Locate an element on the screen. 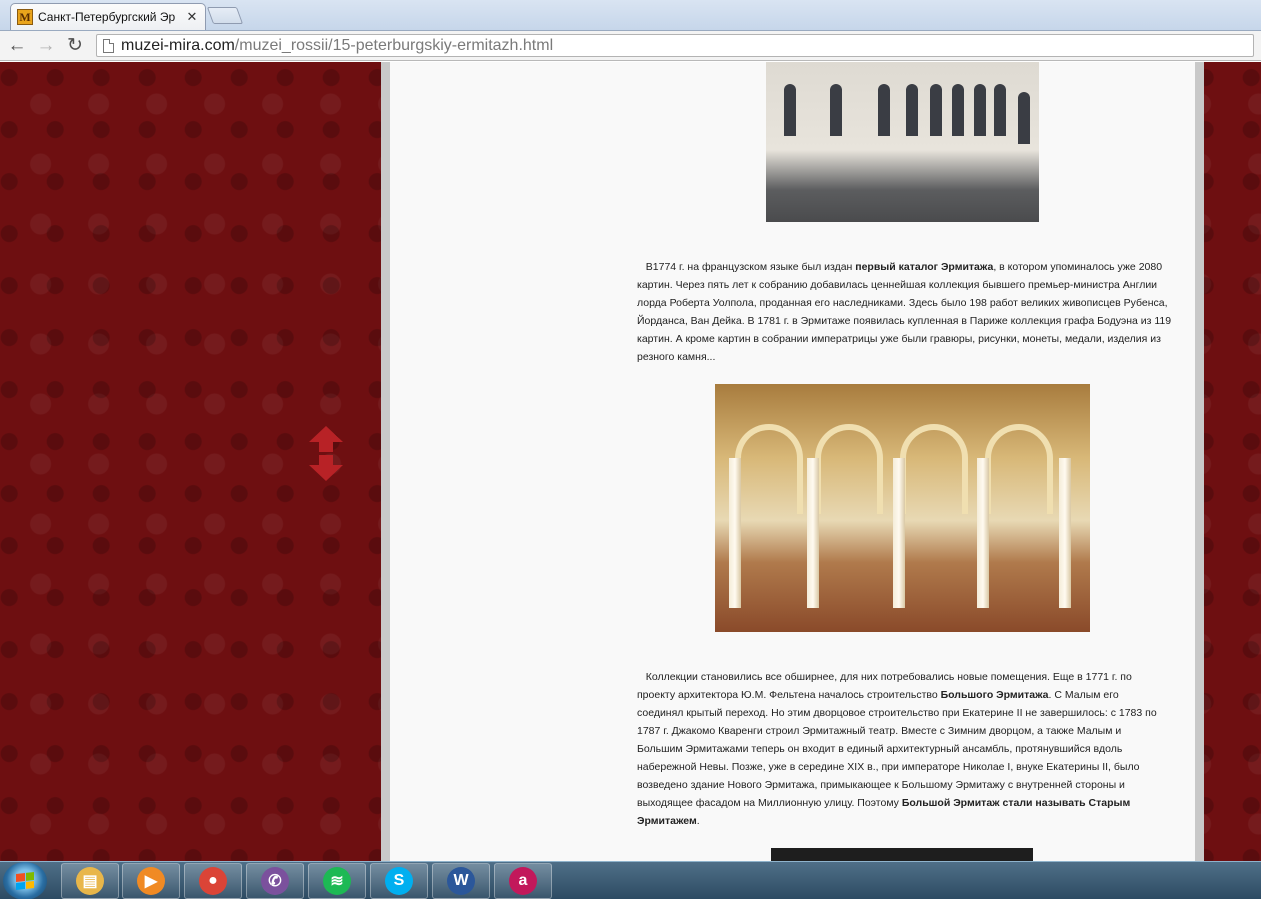 This screenshot has width=1261, height=899. hermitage-building-image is located at coordinates (902, 142).